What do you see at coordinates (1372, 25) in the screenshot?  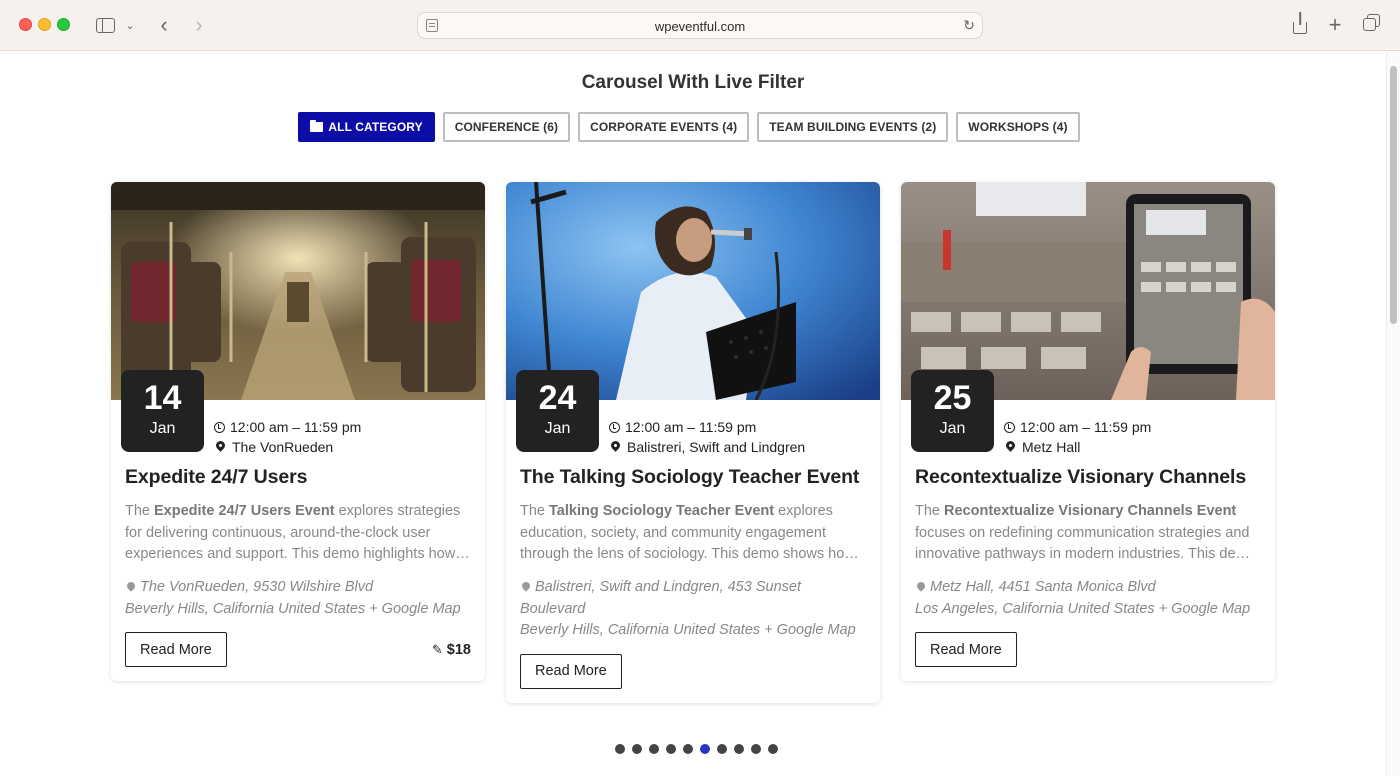 I see `tab-overview-icon` at bounding box center [1372, 25].